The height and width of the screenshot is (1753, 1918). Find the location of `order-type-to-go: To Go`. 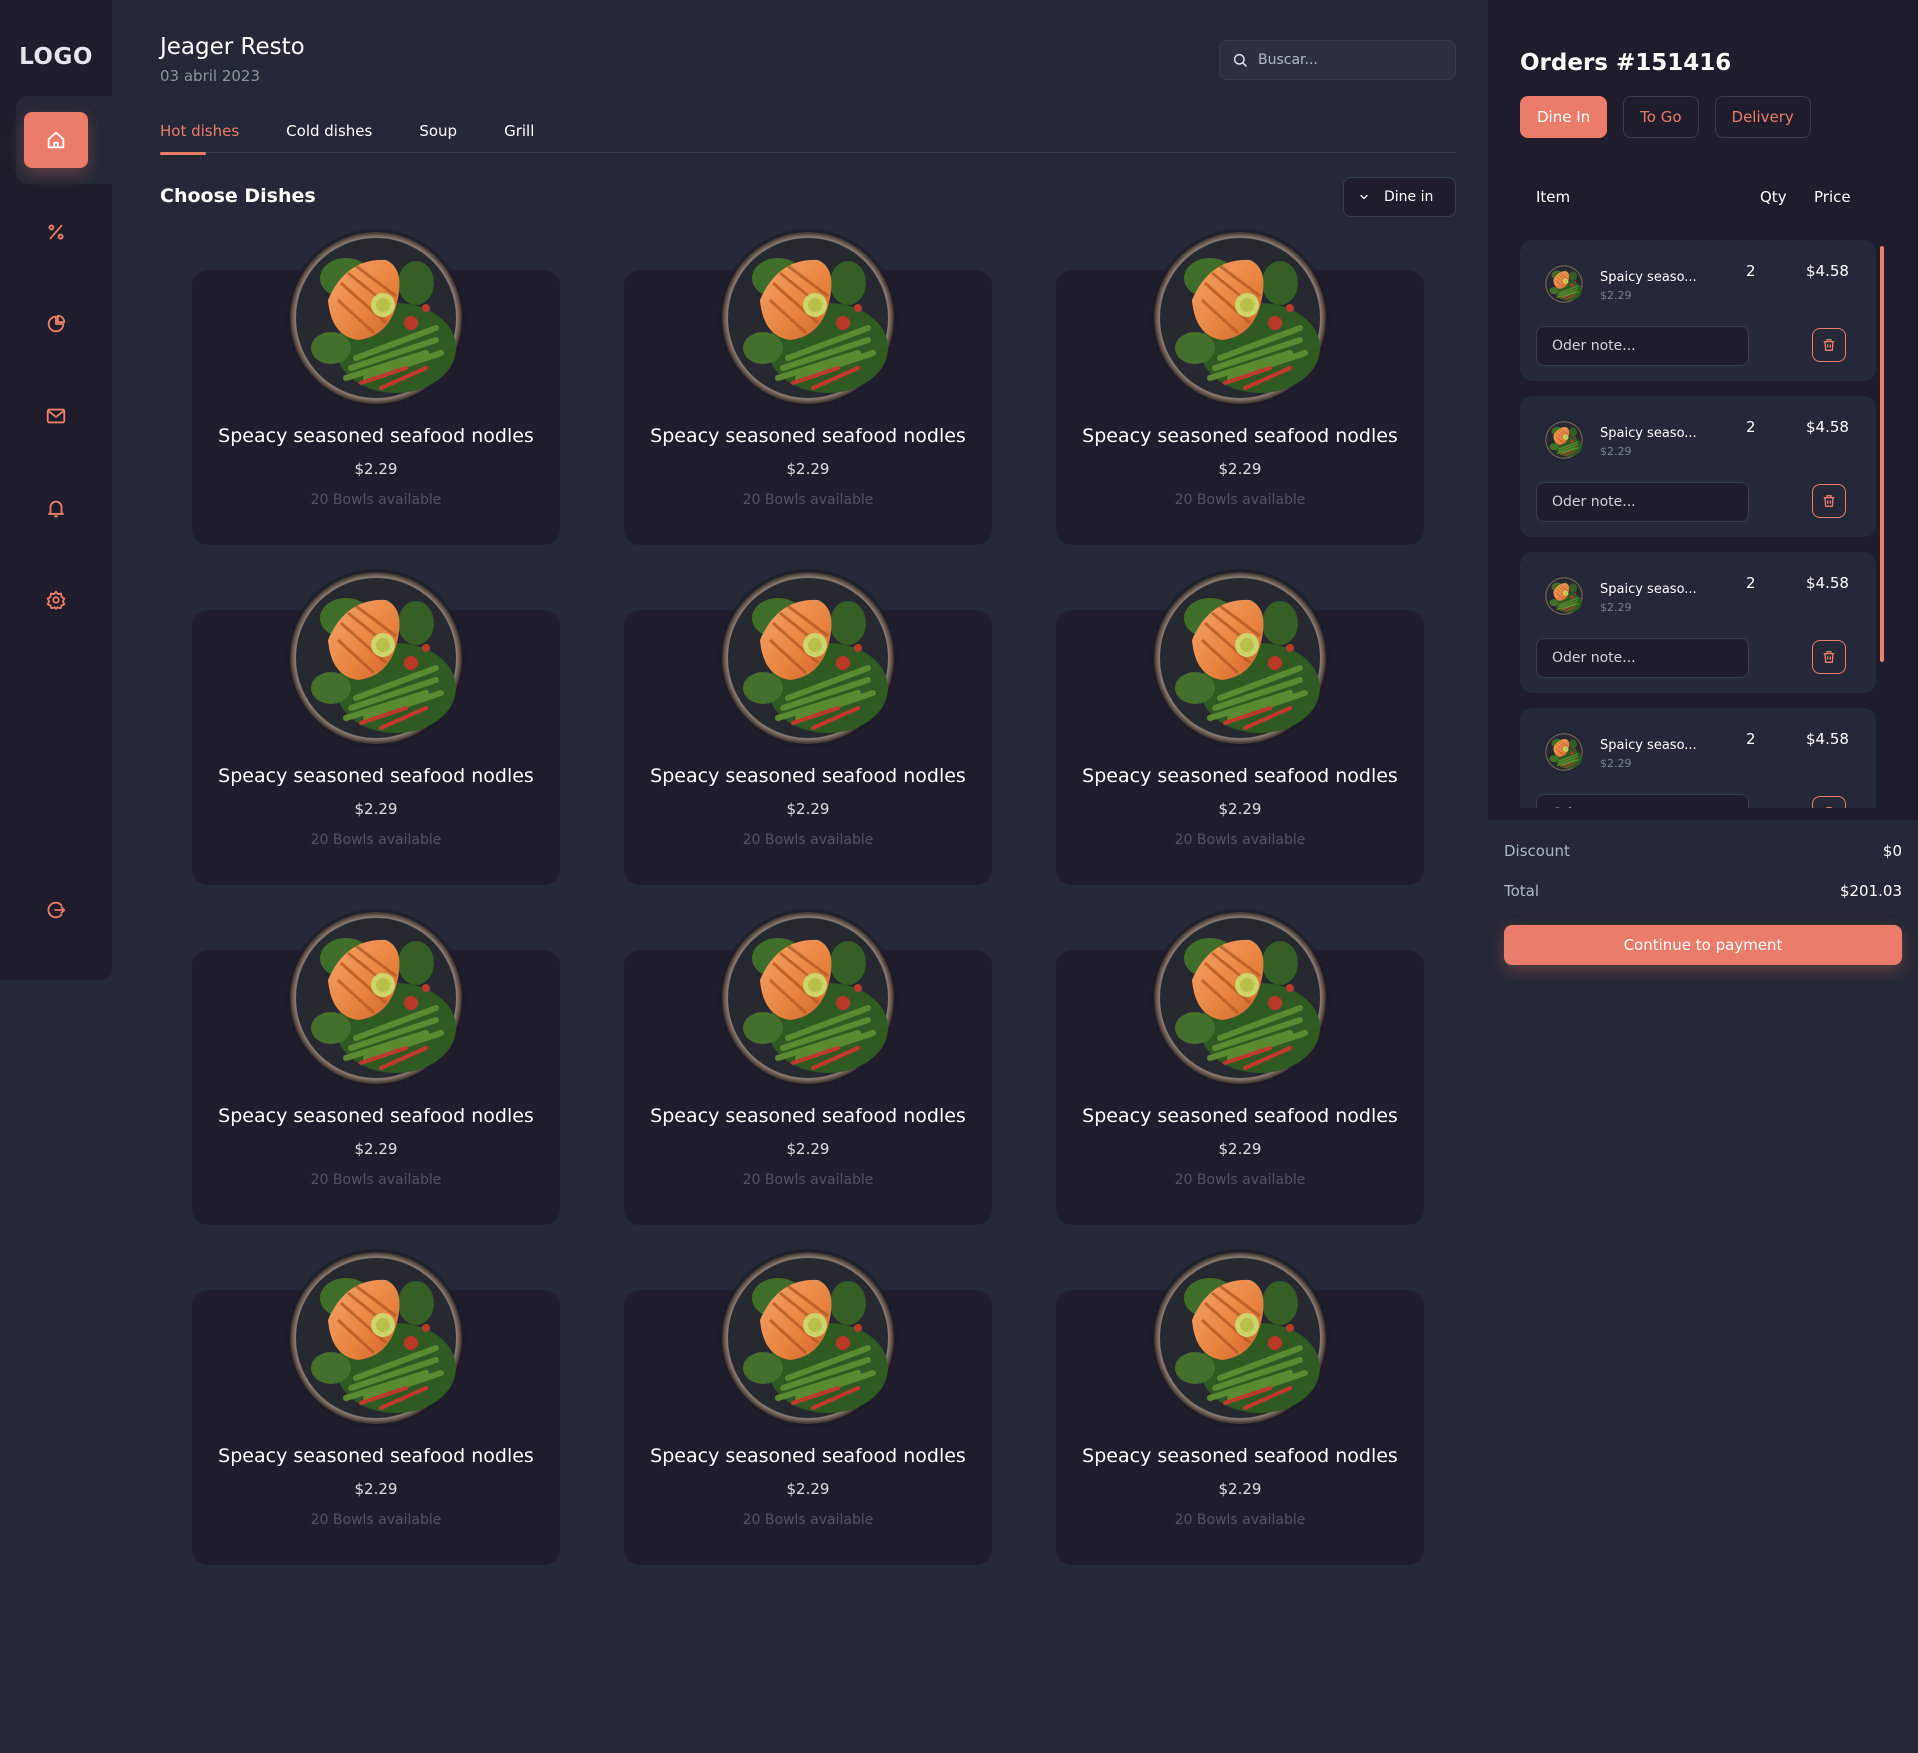

order-type-to-go: To Go is located at coordinates (1661, 117).